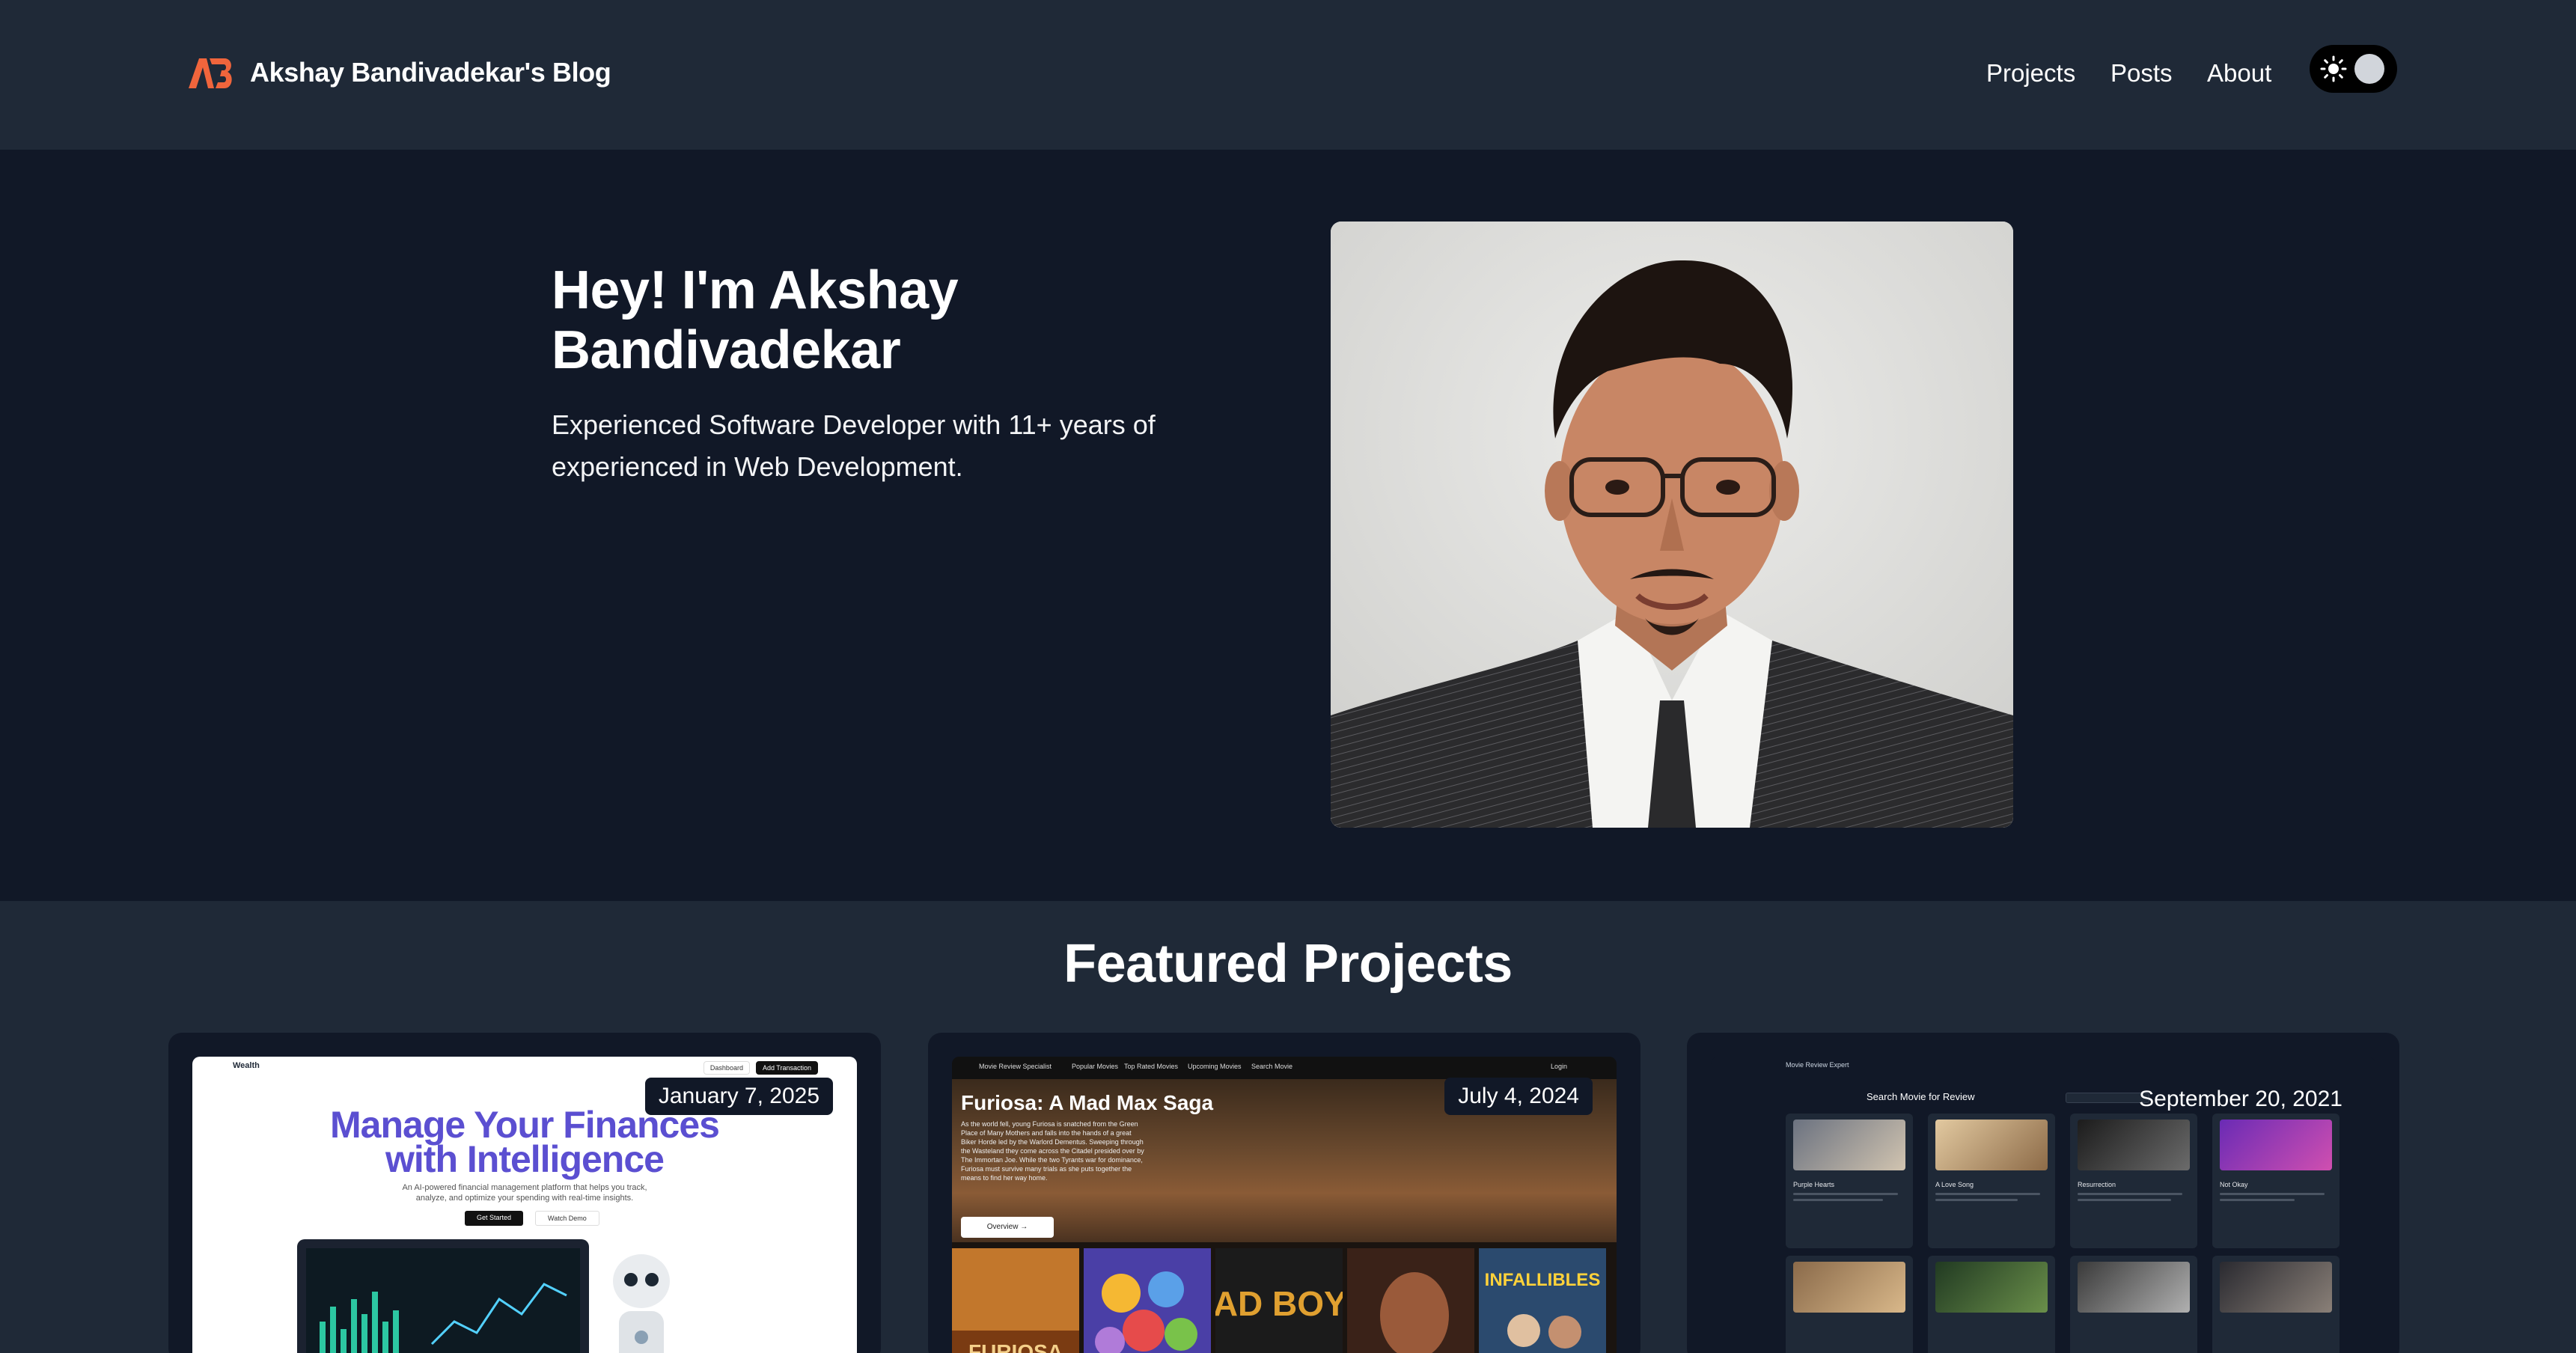 The height and width of the screenshot is (1353, 2576). What do you see at coordinates (495, 1218) in the screenshot?
I see `wealth-get-started: Get Started` at bounding box center [495, 1218].